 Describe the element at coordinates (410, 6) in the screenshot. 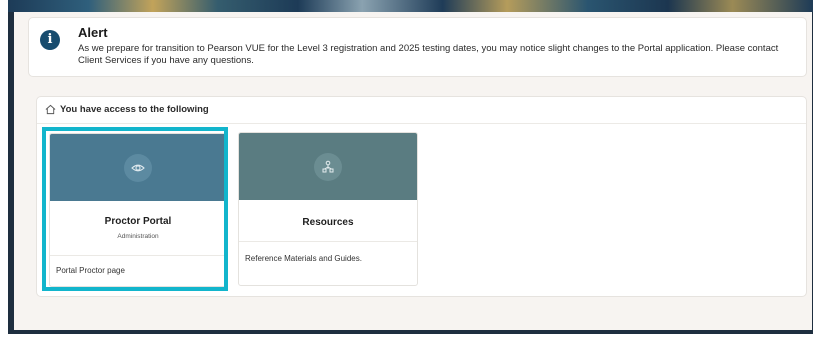

I see `header-banner` at that location.